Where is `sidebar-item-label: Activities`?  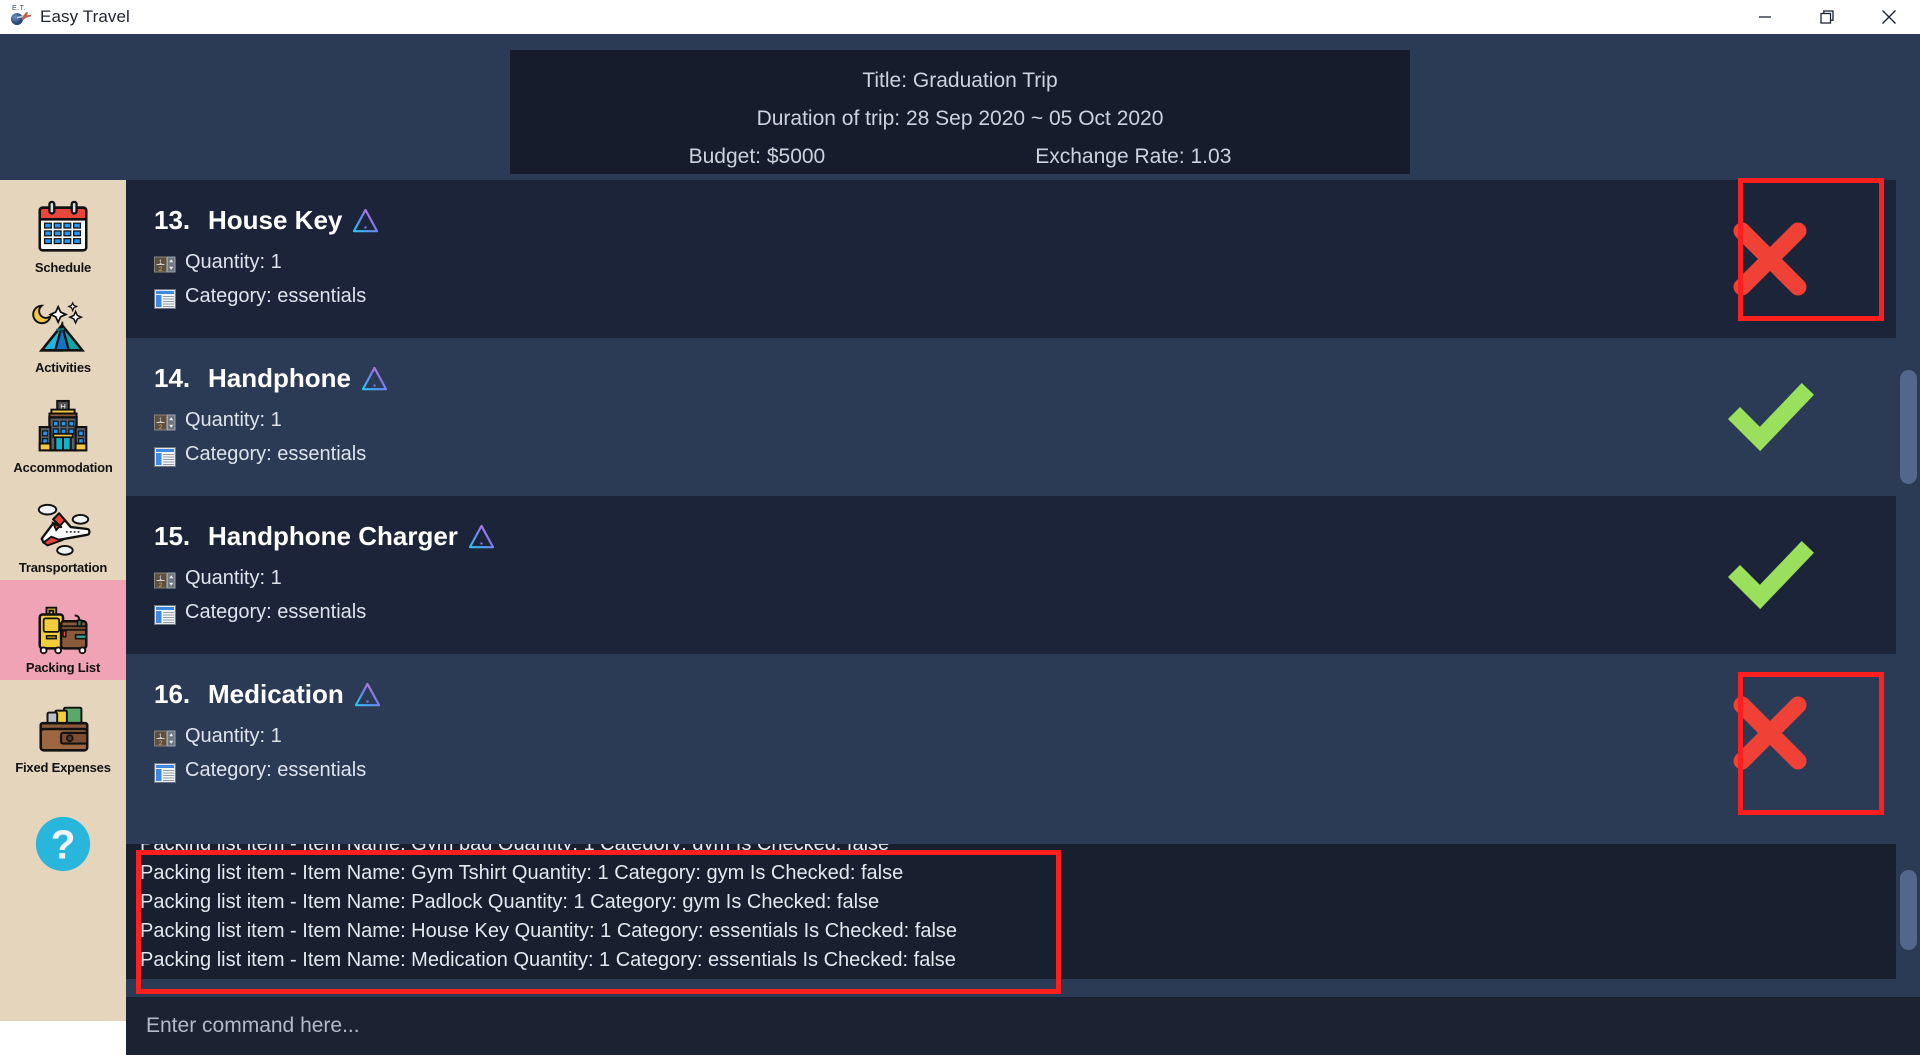 sidebar-item-label: Activities is located at coordinates (63, 367).